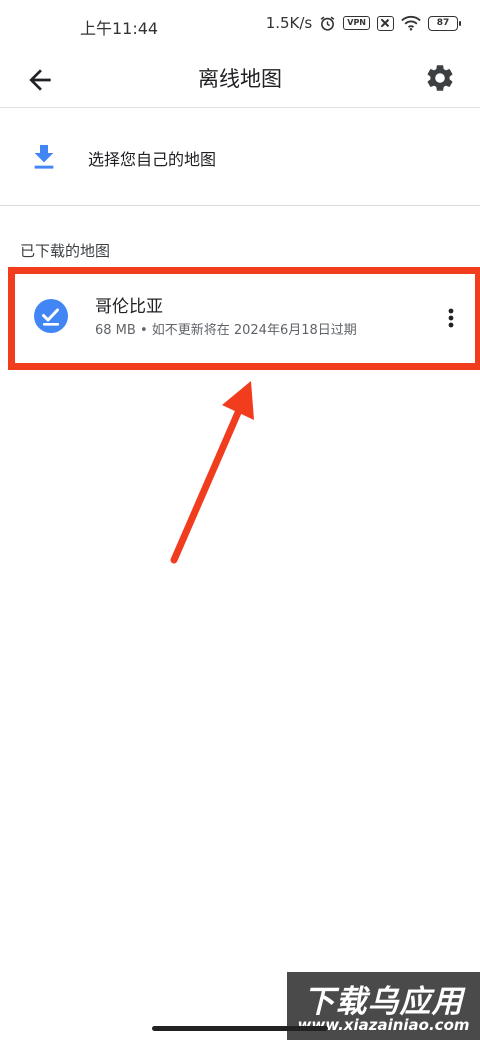 This screenshot has height=1040, width=480. I want to click on more-options-button, so click(451, 318).